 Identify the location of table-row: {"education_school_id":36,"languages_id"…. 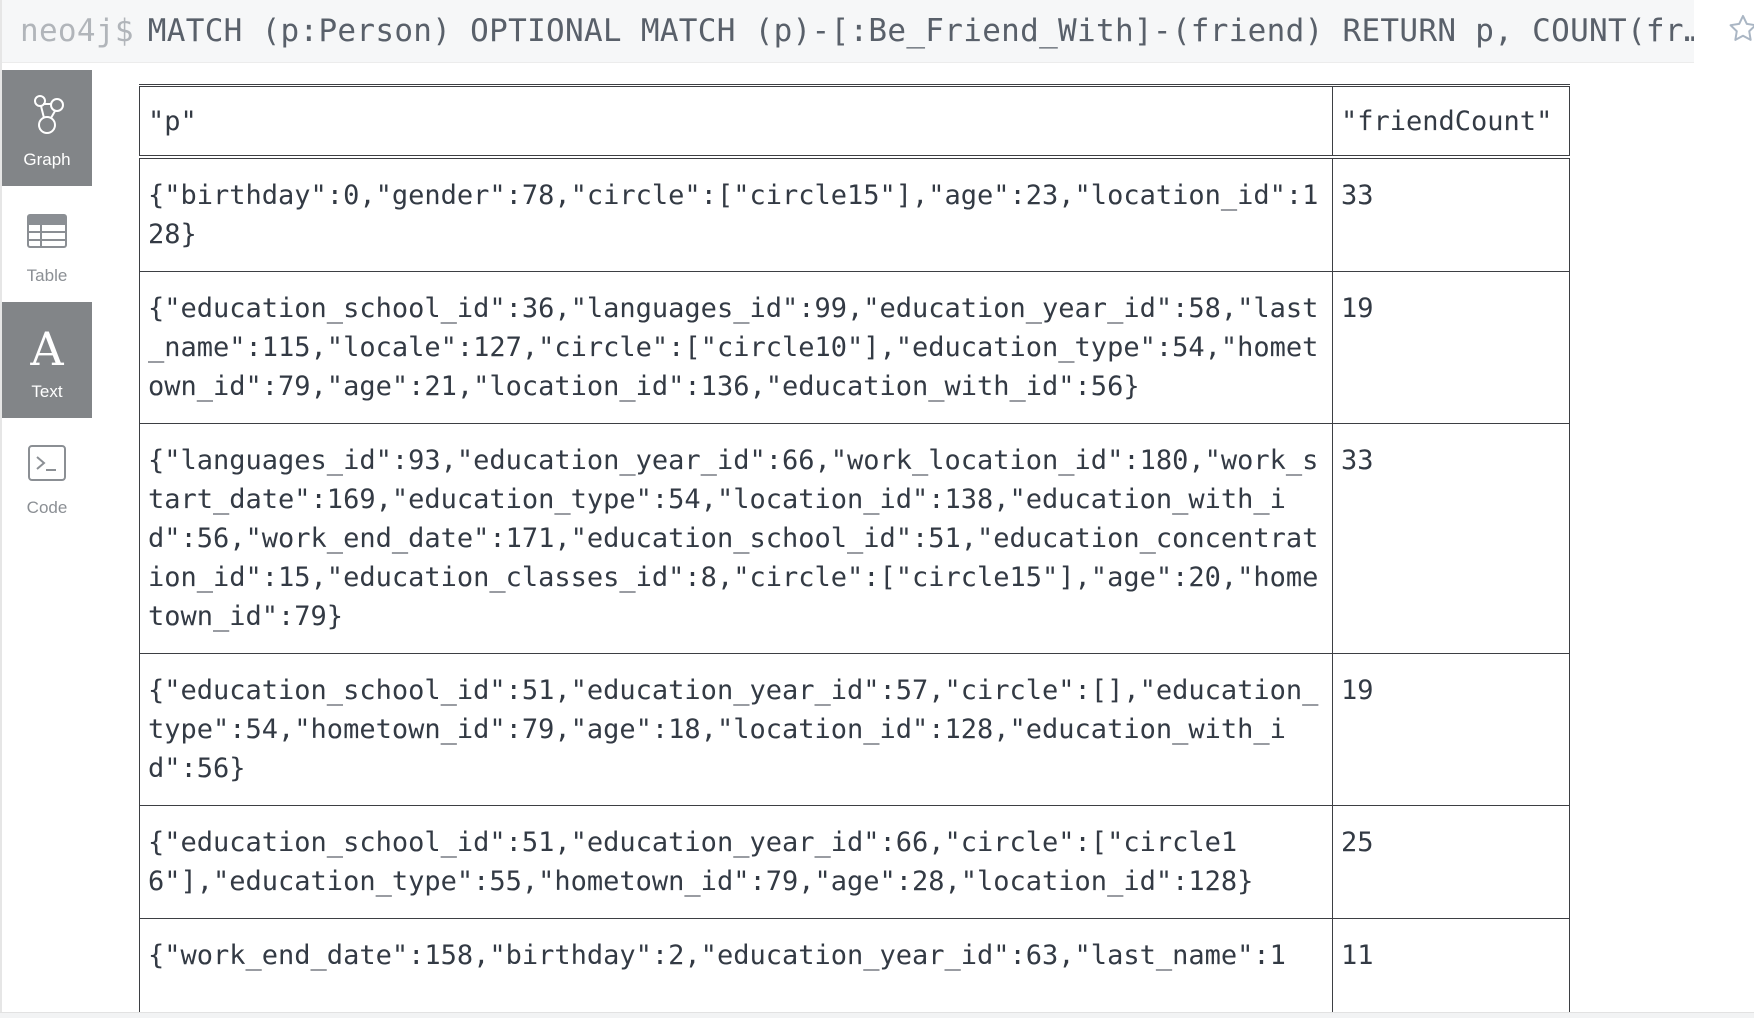
(854, 347).